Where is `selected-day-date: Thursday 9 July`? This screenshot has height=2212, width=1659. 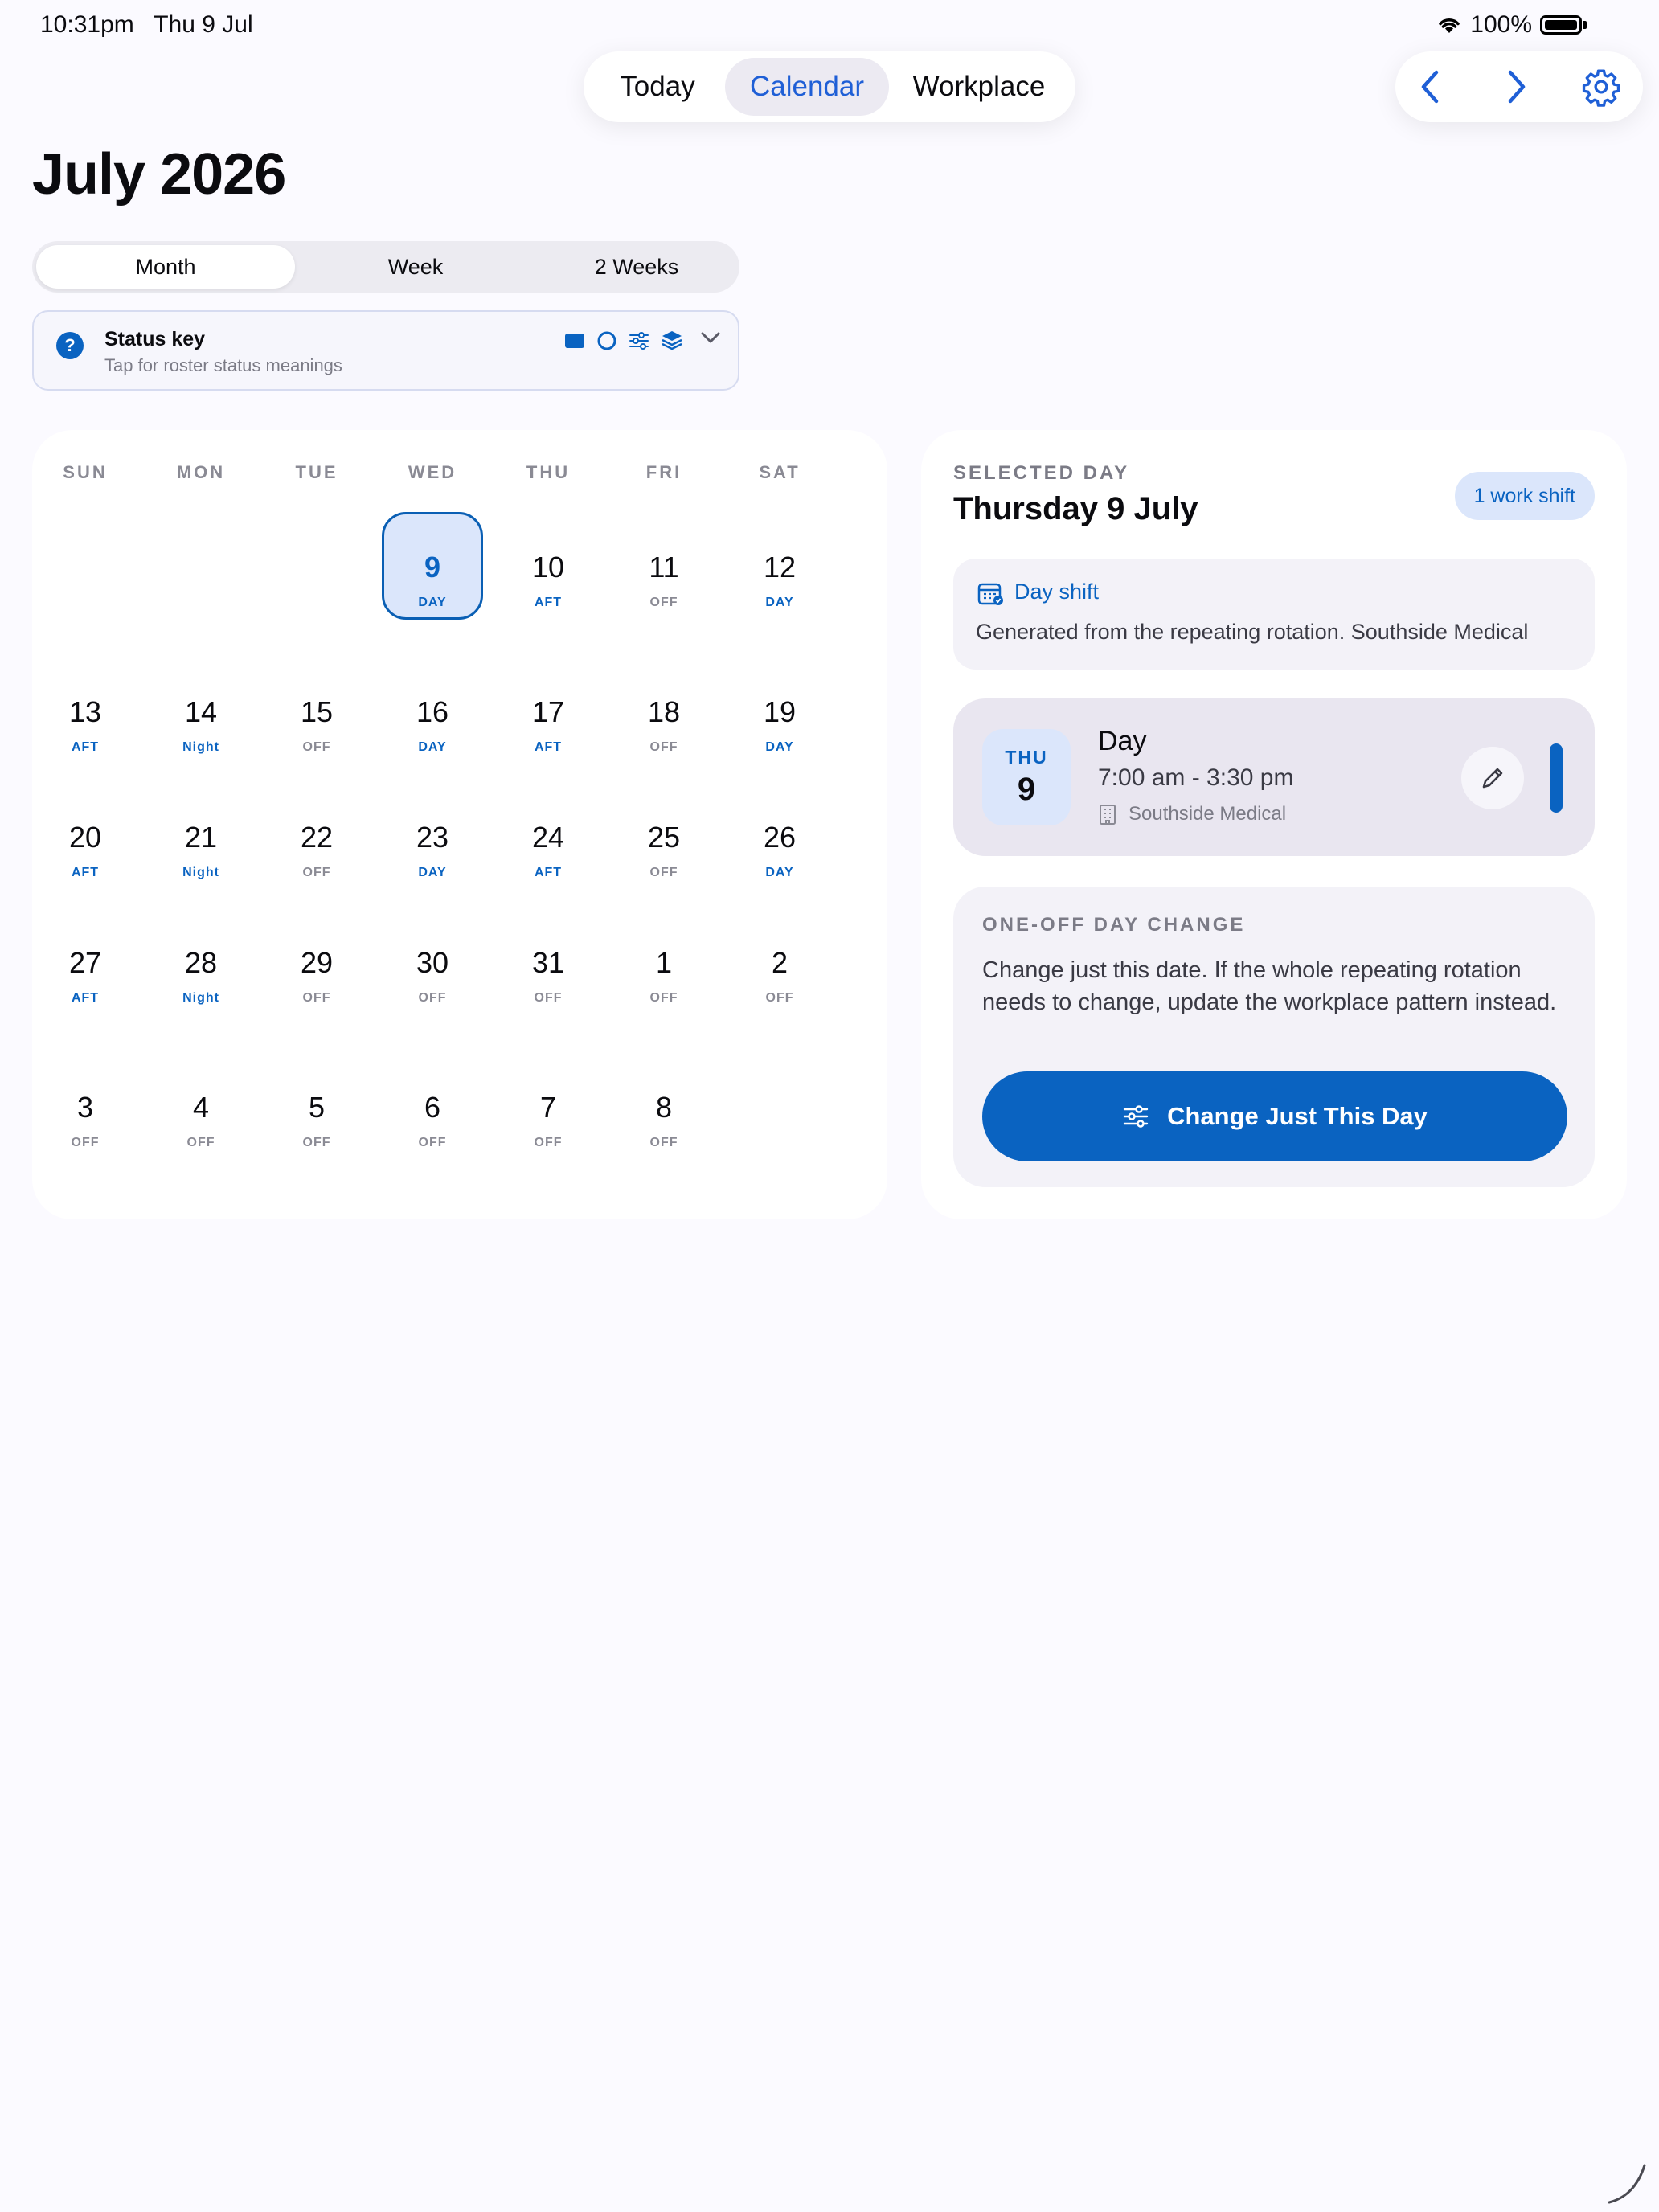
selected-day-date: Thursday 9 July is located at coordinates (1075, 508).